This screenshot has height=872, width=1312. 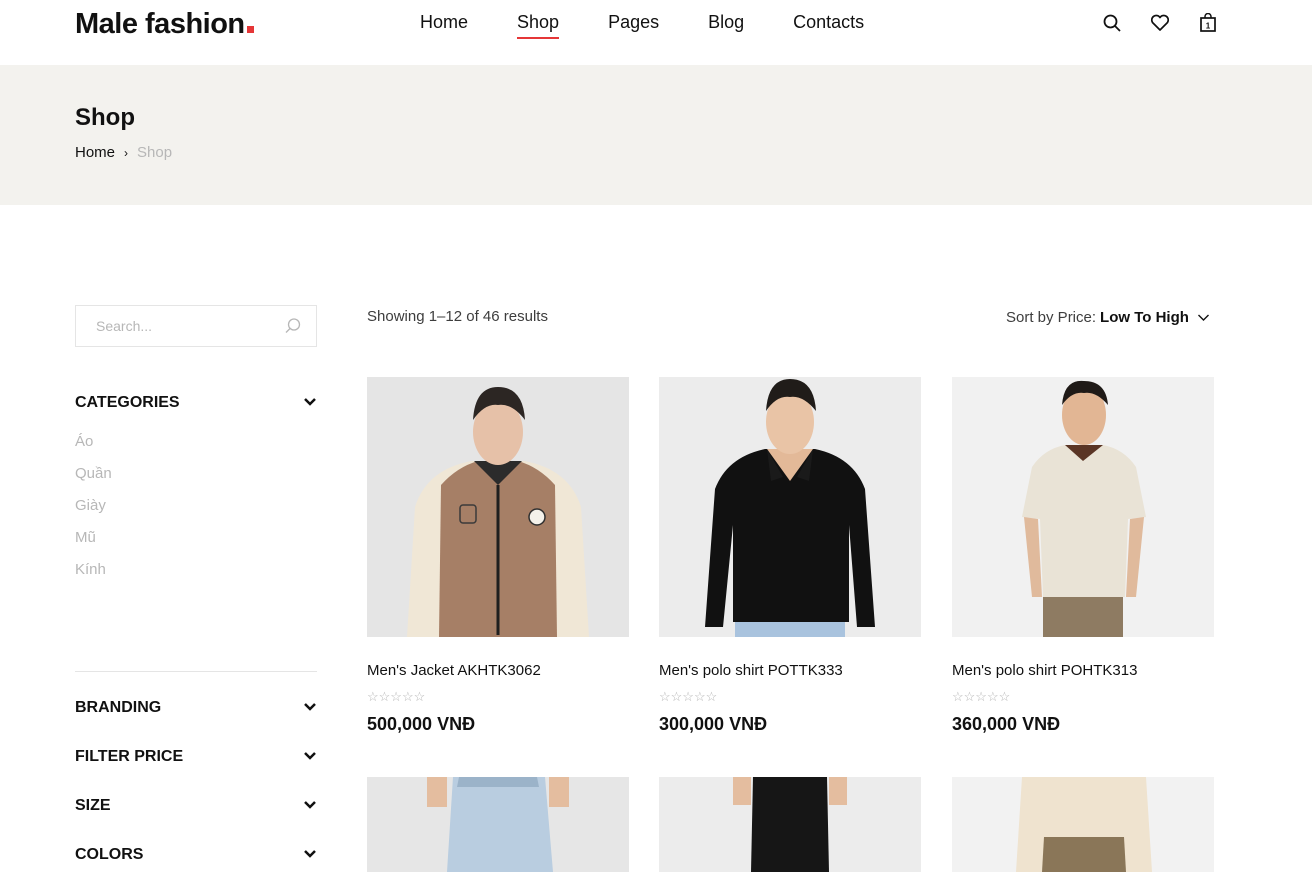 I want to click on chevron-right-icon: ›, so click(x=126, y=152).